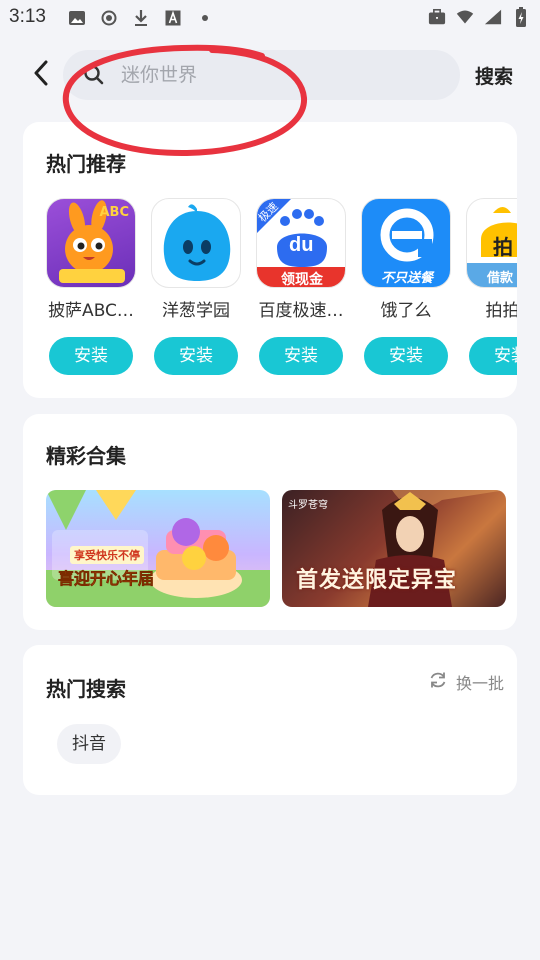 This screenshot has width=540, height=960. I want to click on fantasy-banner-text: 首发送限定异宝, so click(377, 580).